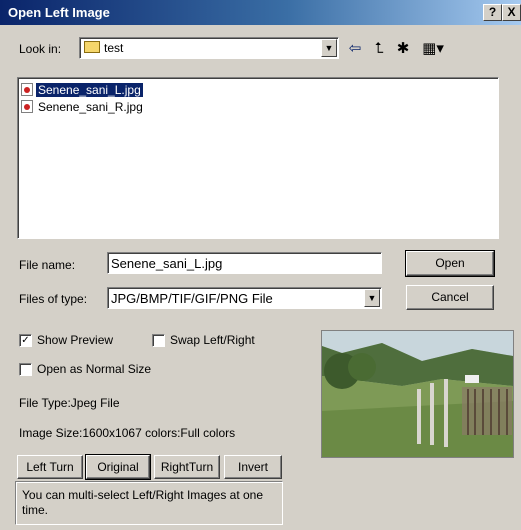 The height and width of the screenshot is (530, 521). Describe the element at coordinates (253, 467) in the screenshot. I see `invert-button: Invert` at that location.